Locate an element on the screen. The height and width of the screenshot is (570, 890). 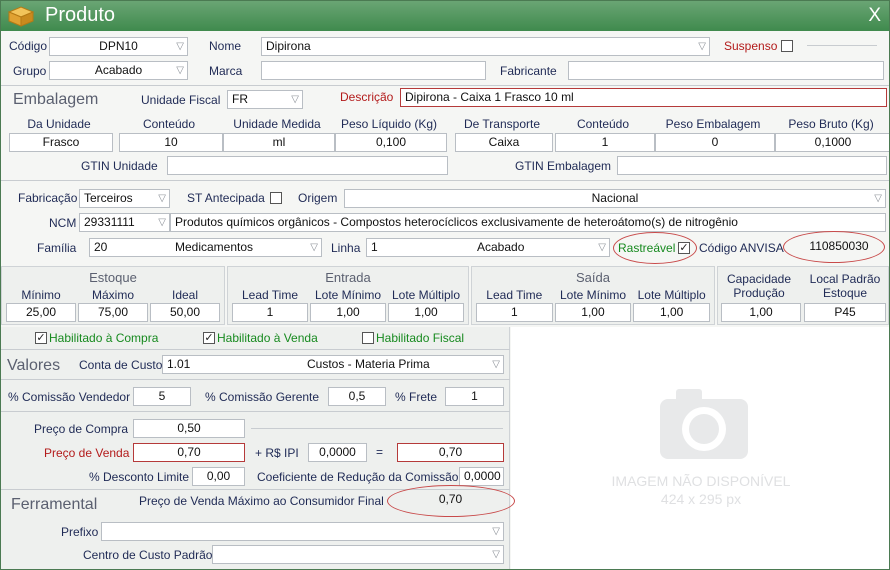
habilitado-venda-label: Habilitado à Venda is located at coordinates (267, 338).